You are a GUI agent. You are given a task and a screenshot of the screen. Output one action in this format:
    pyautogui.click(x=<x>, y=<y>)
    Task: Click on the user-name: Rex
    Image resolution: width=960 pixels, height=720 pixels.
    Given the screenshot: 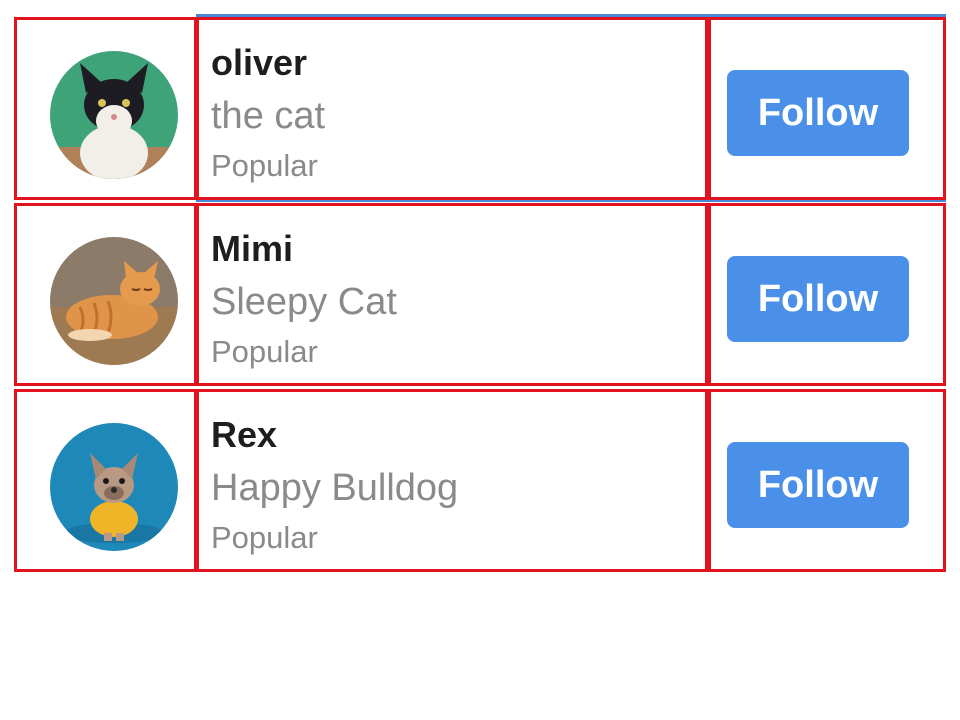 What is the action you would take?
    pyautogui.click(x=244, y=434)
    